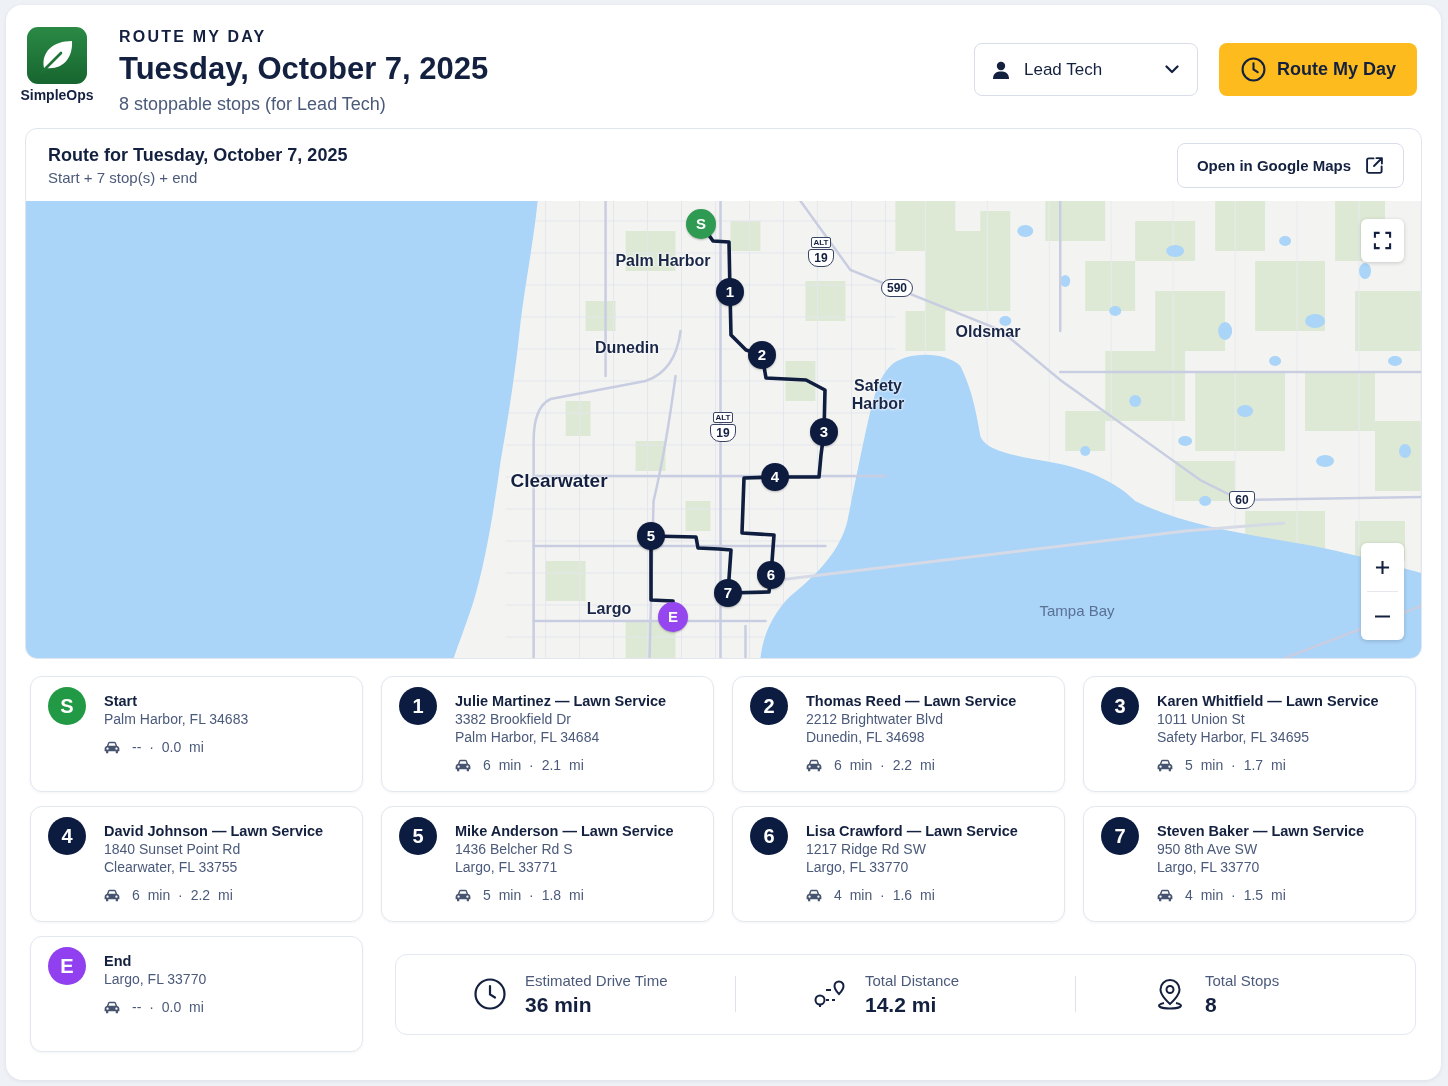  What do you see at coordinates (121, 701) in the screenshot?
I see `stop-title: Start` at bounding box center [121, 701].